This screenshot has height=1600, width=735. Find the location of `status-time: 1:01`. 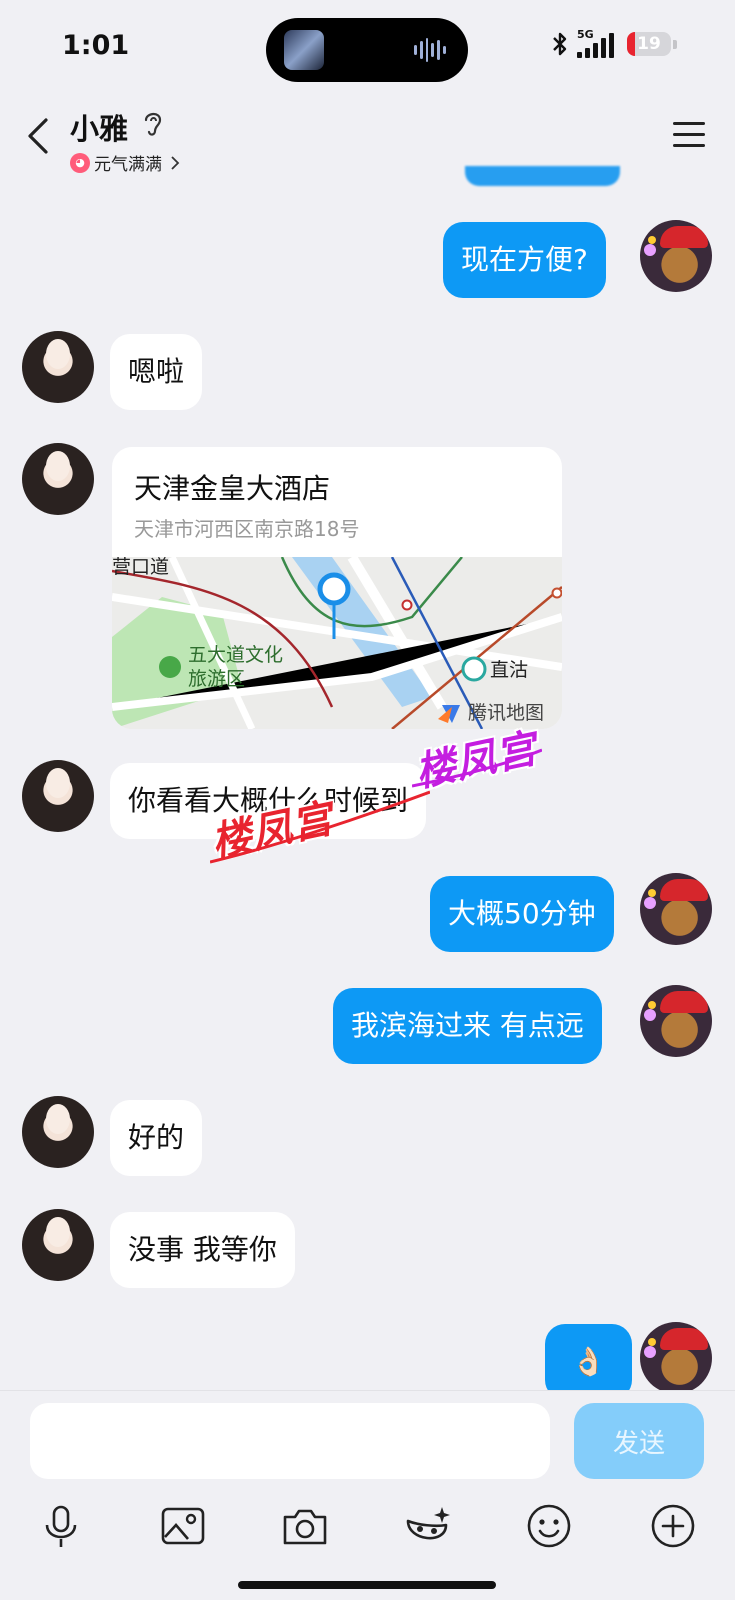

status-time: 1:01 is located at coordinates (96, 45).